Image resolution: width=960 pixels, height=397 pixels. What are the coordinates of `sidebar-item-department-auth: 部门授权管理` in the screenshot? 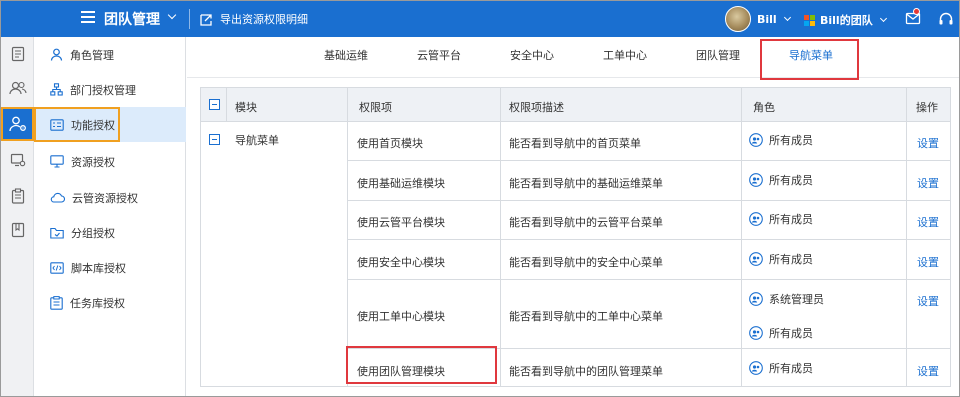 It's located at (110, 89).